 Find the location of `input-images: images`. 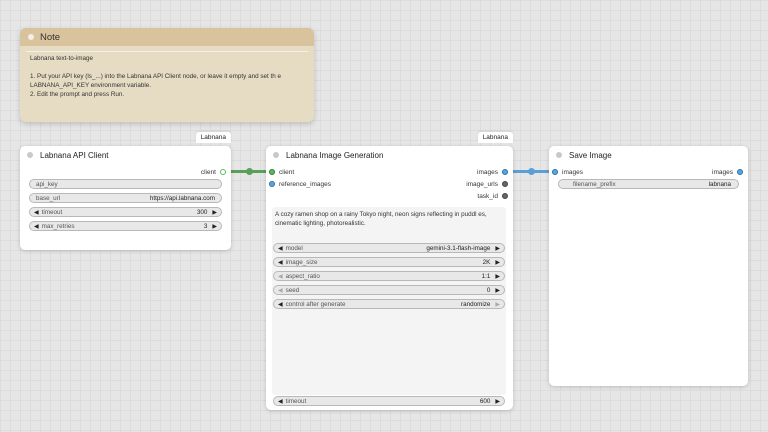

input-images: images is located at coordinates (567, 172).